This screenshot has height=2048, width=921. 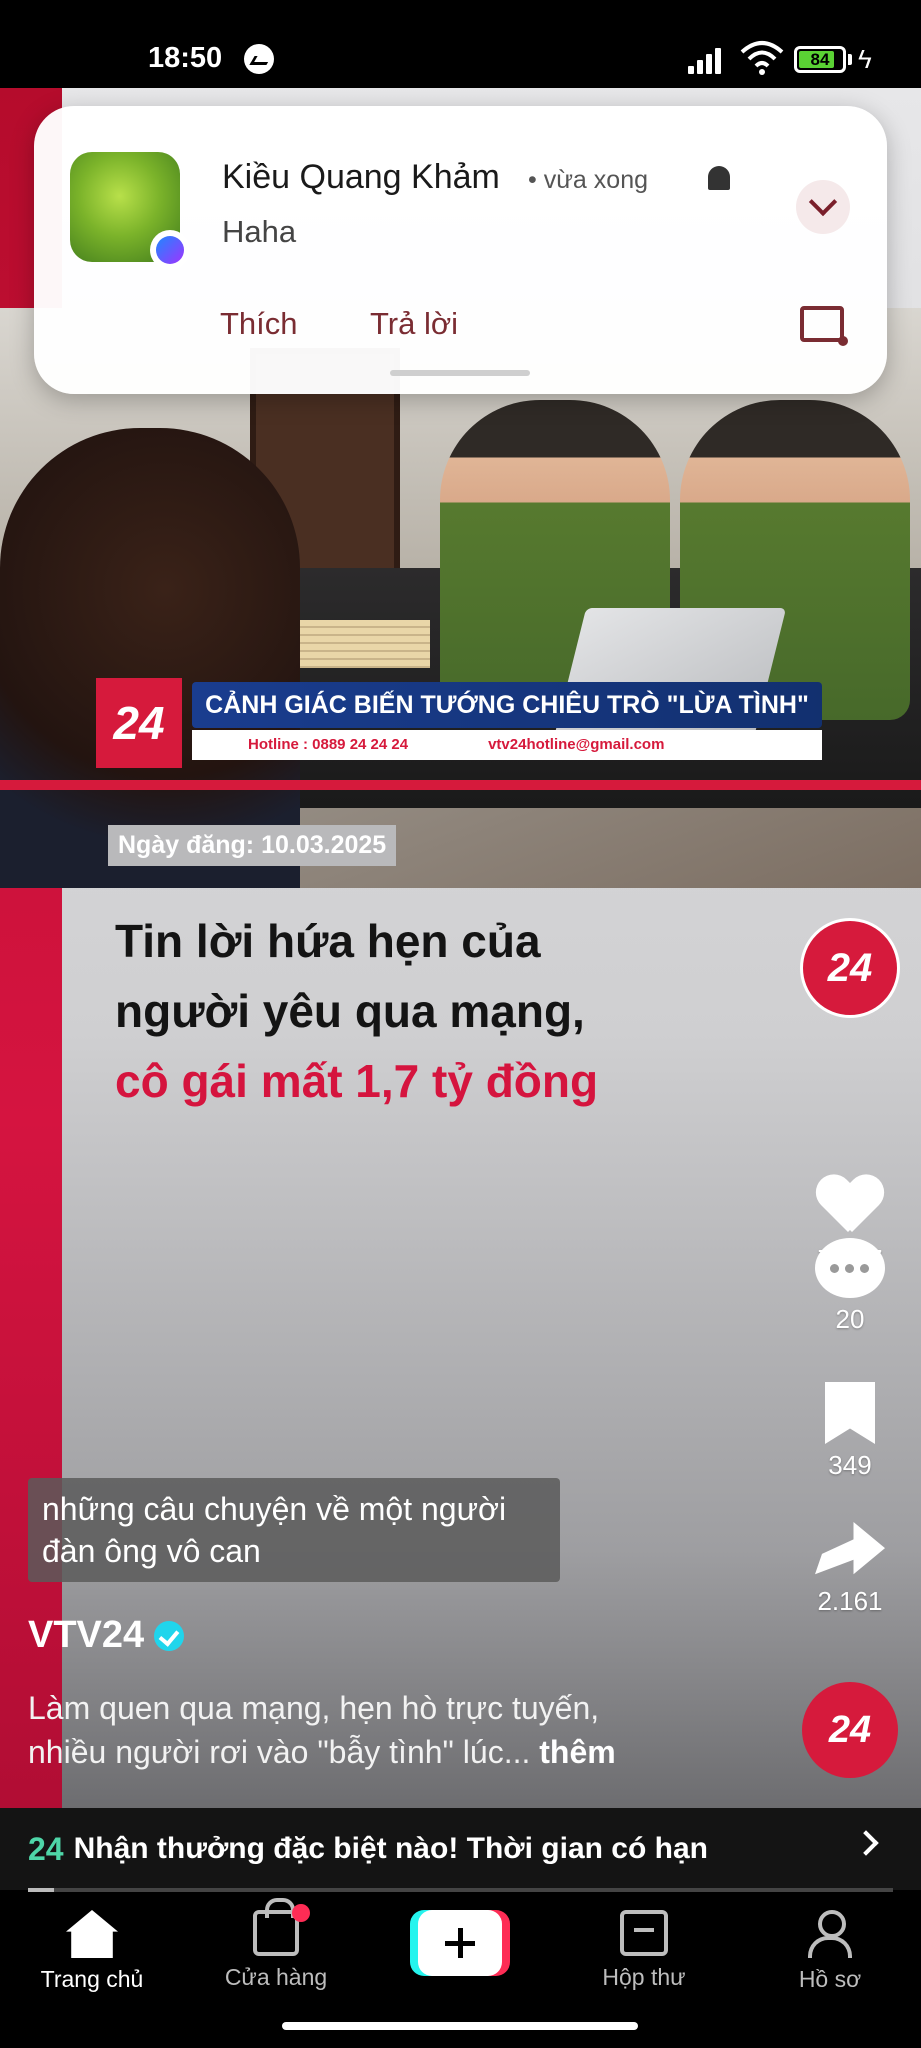 What do you see at coordinates (355, 644) in the screenshot?
I see `photo-folders` at bounding box center [355, 644].